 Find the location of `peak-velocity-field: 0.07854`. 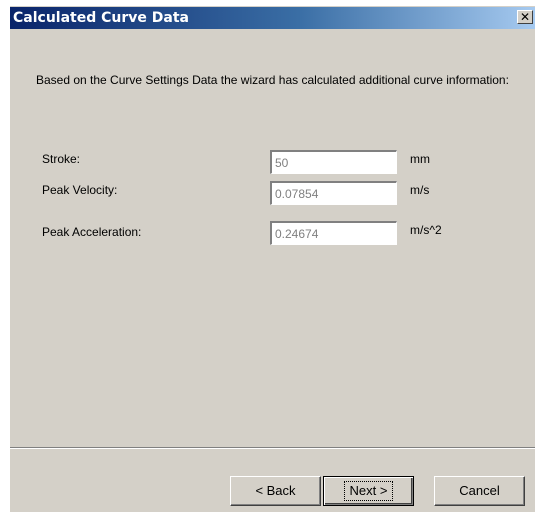

peak-velocity-field: 0.07854 is located at coordinates (333, 193).